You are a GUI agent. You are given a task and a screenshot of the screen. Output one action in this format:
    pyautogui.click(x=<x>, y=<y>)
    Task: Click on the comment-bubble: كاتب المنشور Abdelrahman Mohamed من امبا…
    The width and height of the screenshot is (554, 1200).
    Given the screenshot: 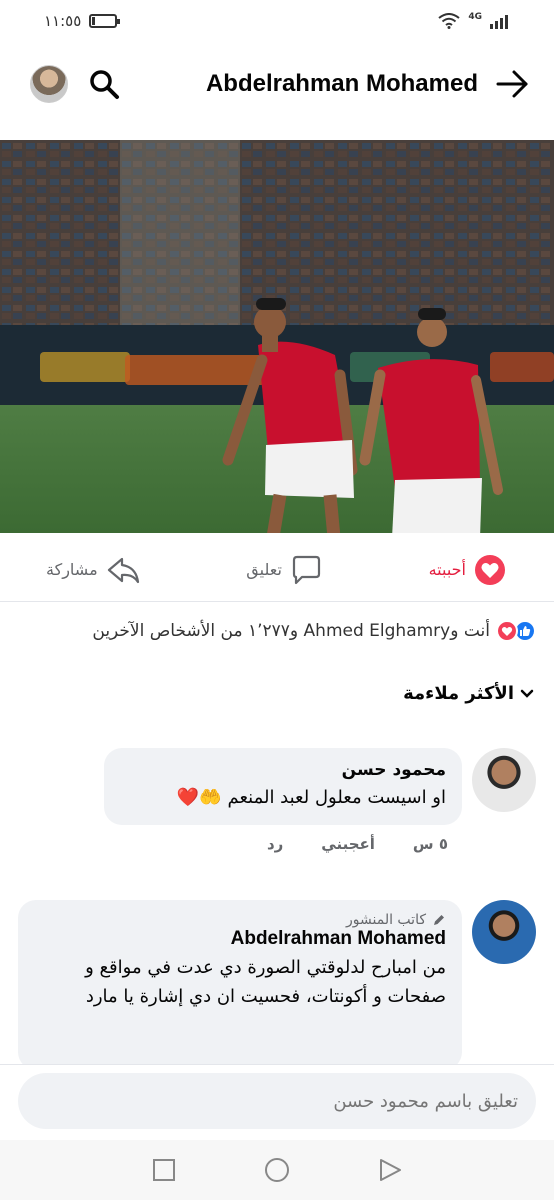 What is the action you would take?
    pyautogui.click(x=240, y=985)
    